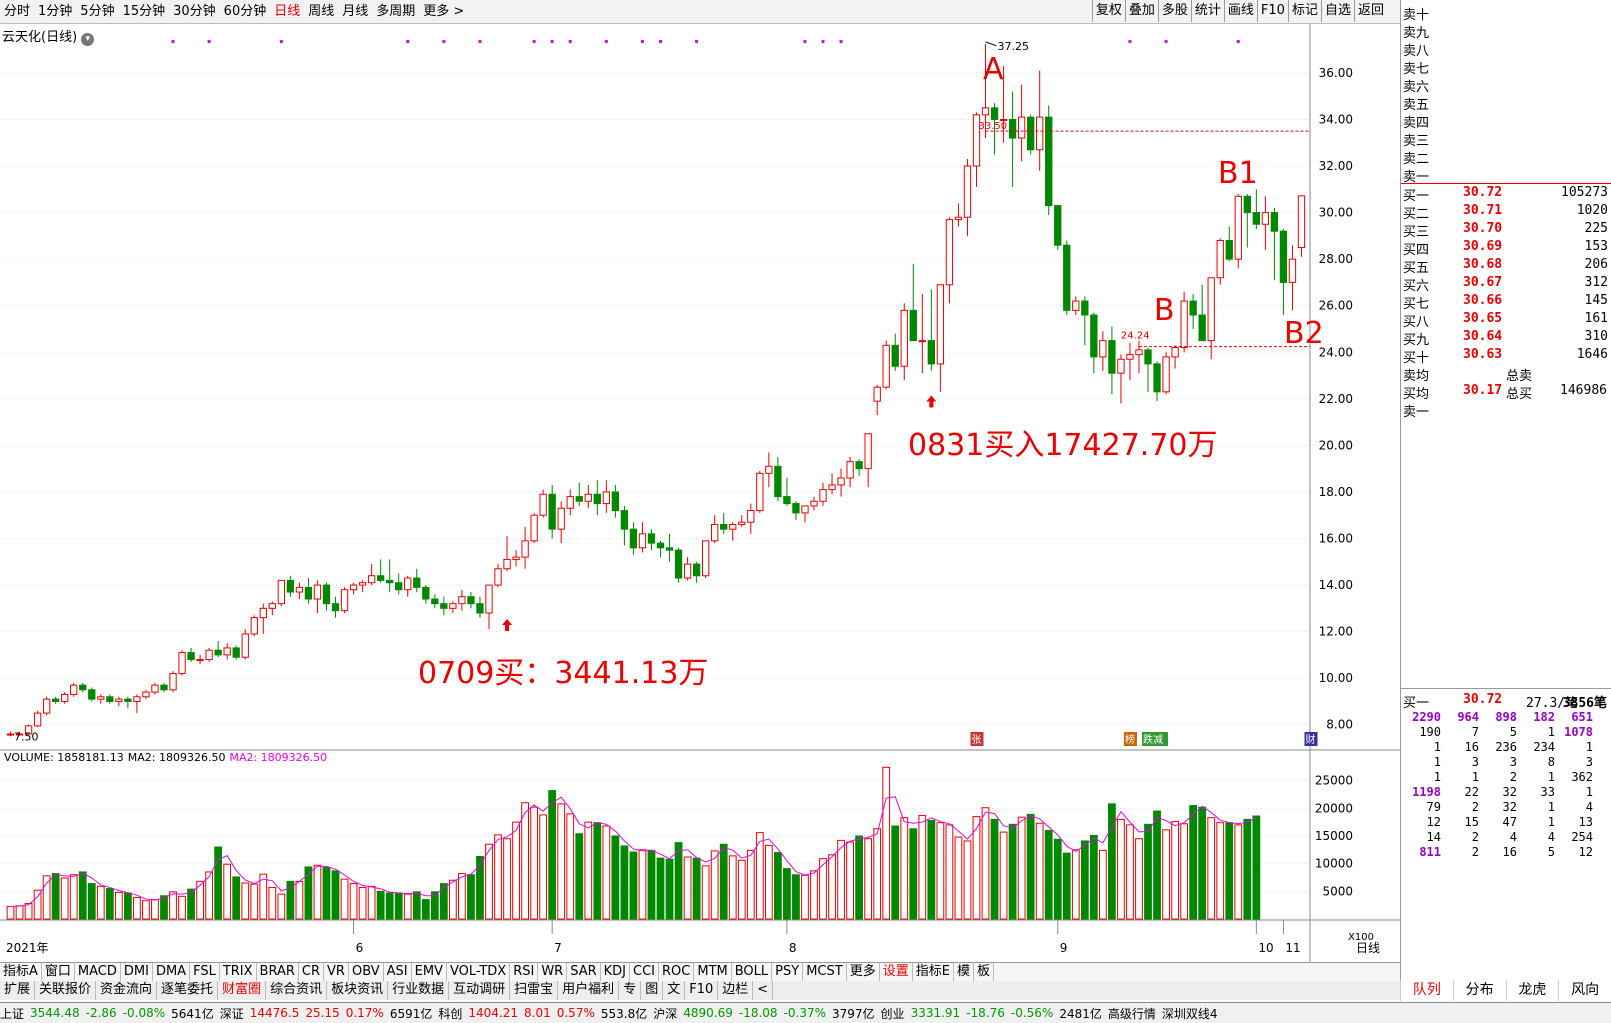 The image size is (1611, 1023). Describe the element at coordinates (964, 972) in the screenshot. I see `indicator-tab-27: 模` at that location.